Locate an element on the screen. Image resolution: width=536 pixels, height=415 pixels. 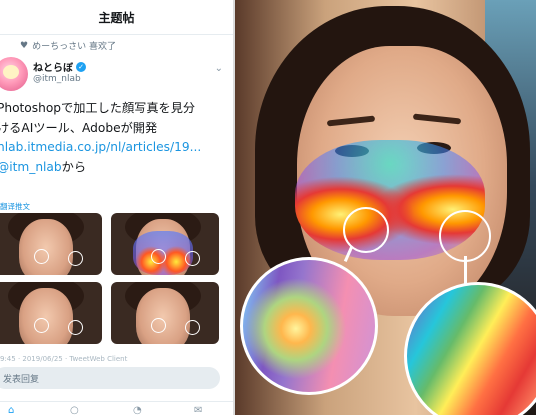
bottom-tab-bar: ⌂ ○ ◔ ✉ is located at coordinates (116, 408).